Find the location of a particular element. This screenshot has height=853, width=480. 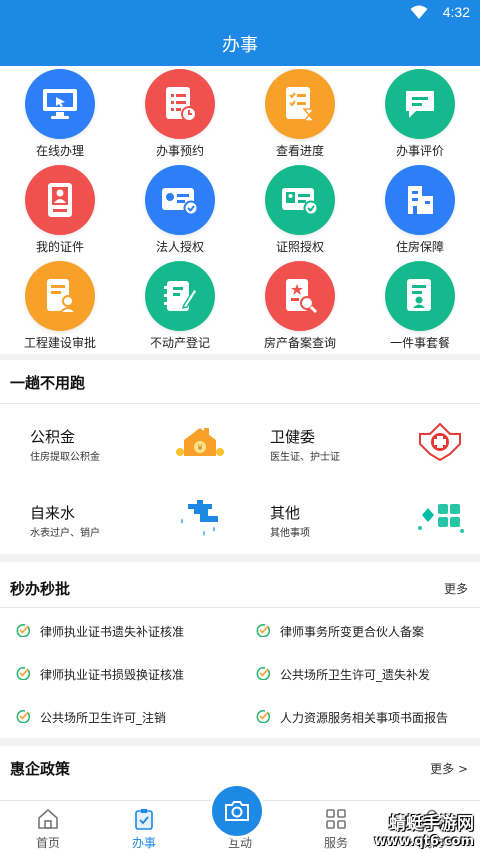

service-label: 证照授权 is located at coordinates (299, 247).